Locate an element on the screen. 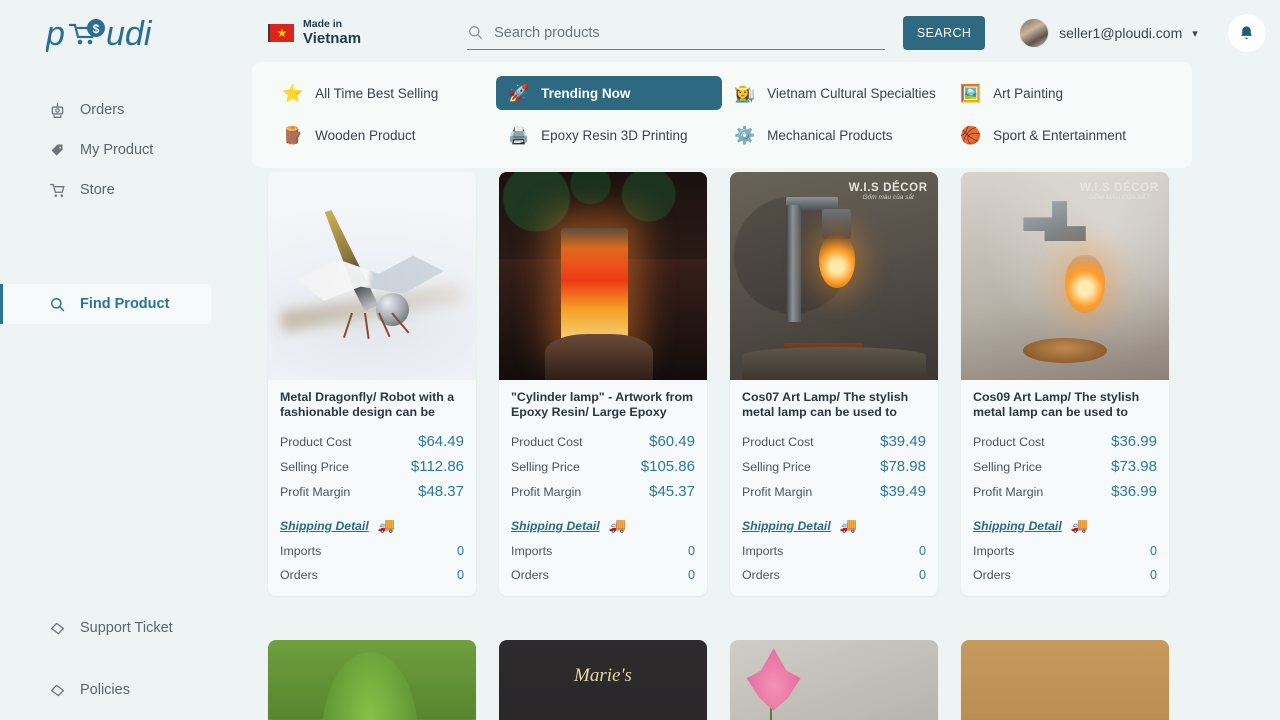 The image size is (1280, 720). star-icon: ⭐ is located at coordinates (293, 93).